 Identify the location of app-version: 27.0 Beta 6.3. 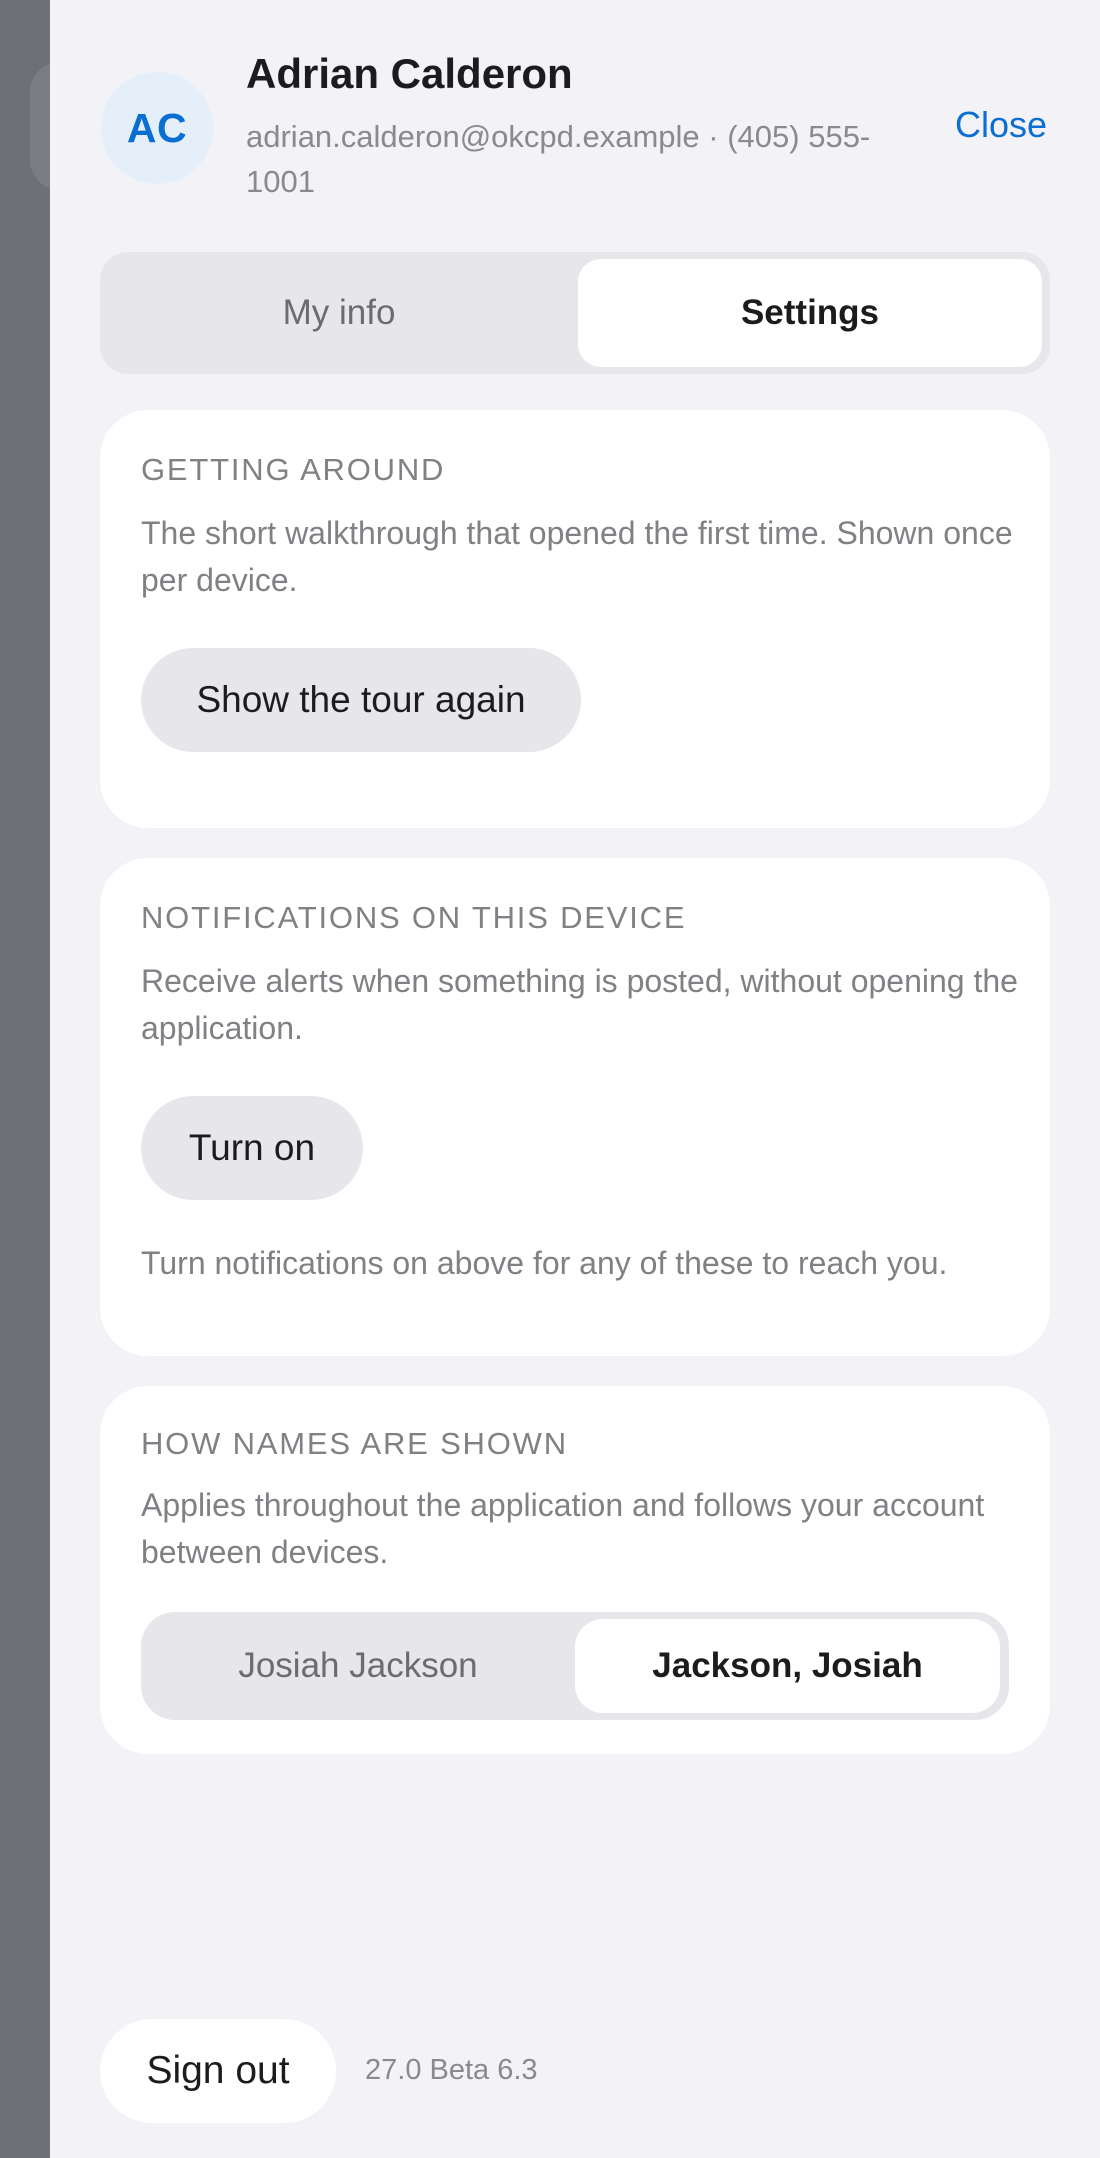
(451, 2070).